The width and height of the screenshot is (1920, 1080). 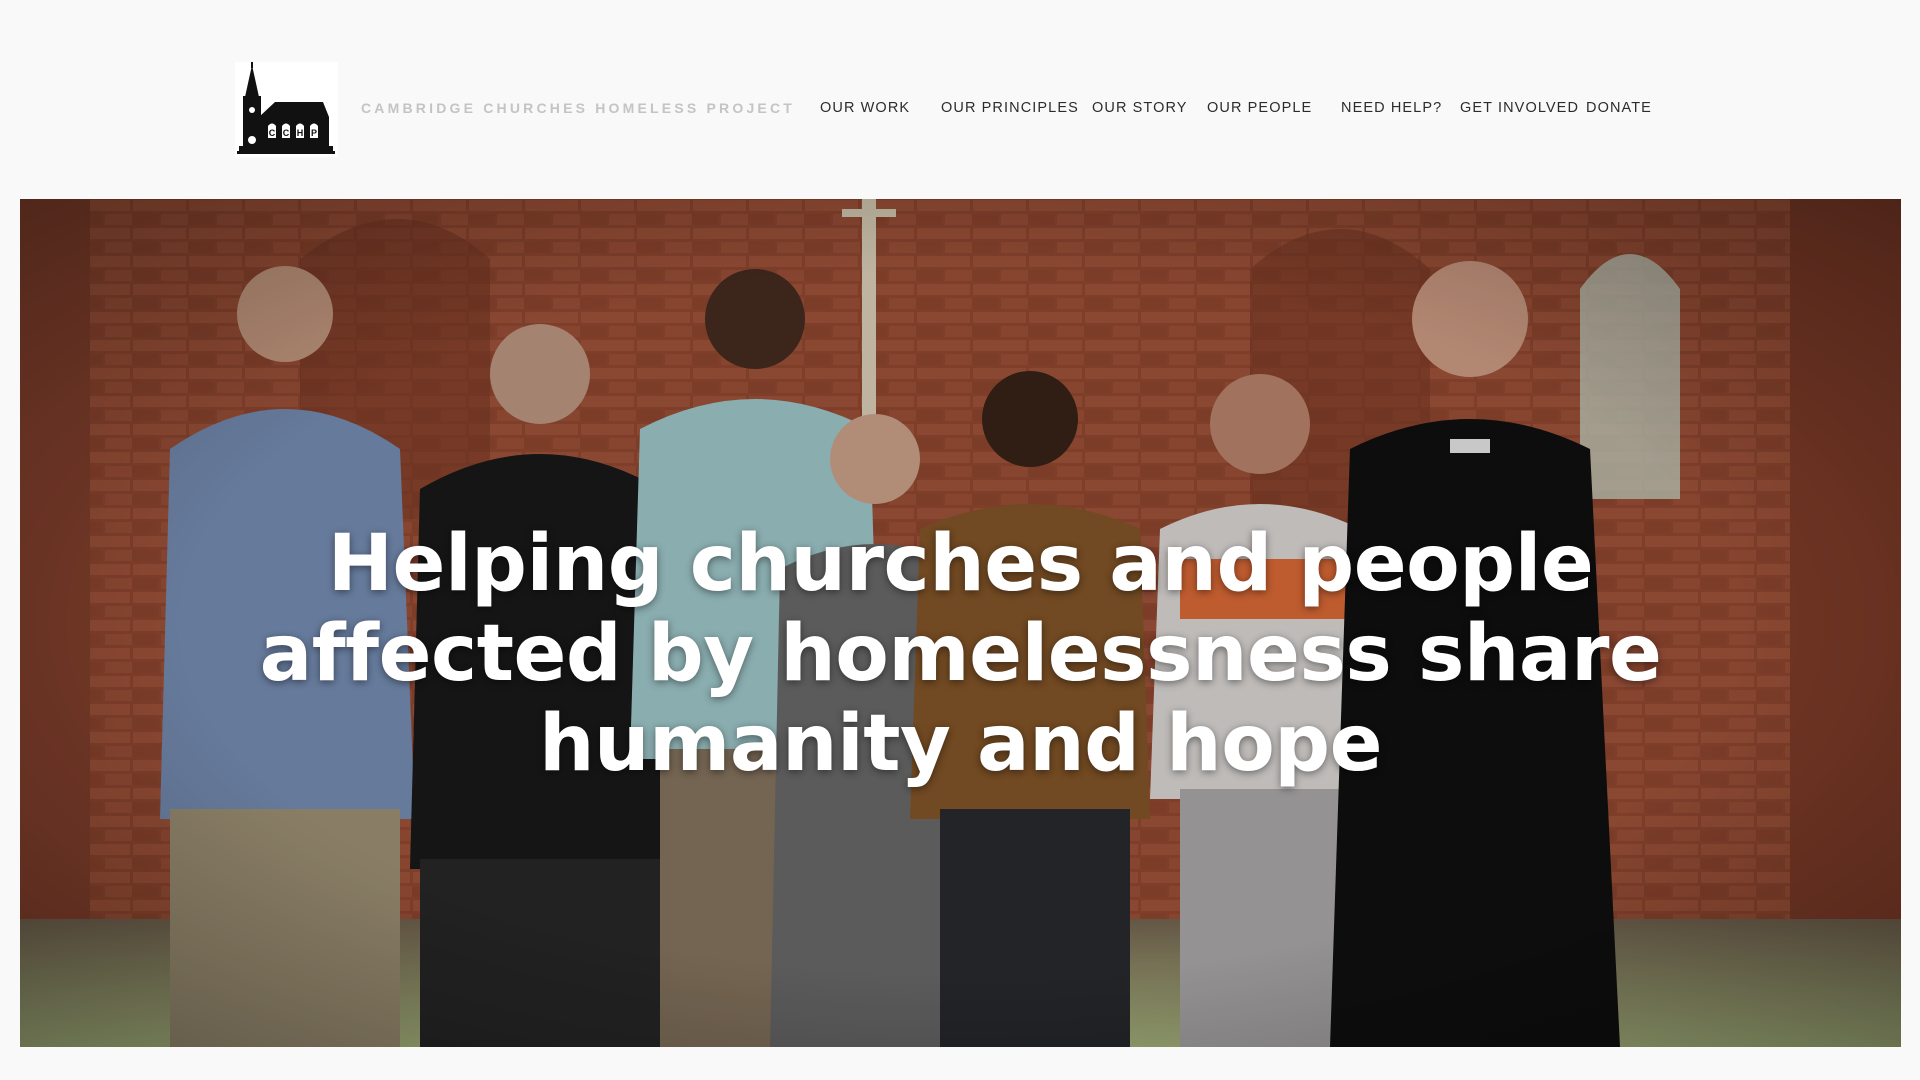 I want to click on nav-donate: DONATE, so click(x=1619, y=108).